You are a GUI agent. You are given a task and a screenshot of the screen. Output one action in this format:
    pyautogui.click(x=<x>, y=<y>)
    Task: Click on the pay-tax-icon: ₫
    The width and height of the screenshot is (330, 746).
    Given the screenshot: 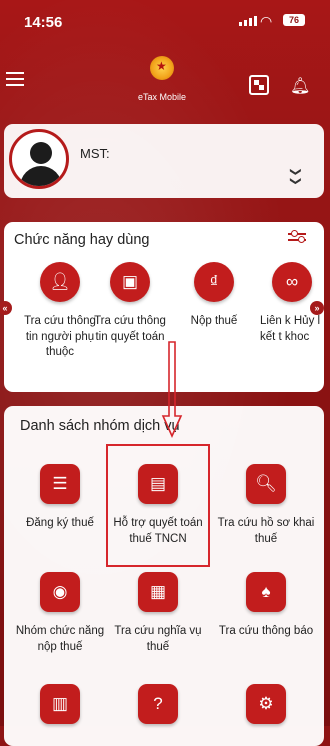 What is the action you would take?
    pyautogui.click(x=214, y=282)
    